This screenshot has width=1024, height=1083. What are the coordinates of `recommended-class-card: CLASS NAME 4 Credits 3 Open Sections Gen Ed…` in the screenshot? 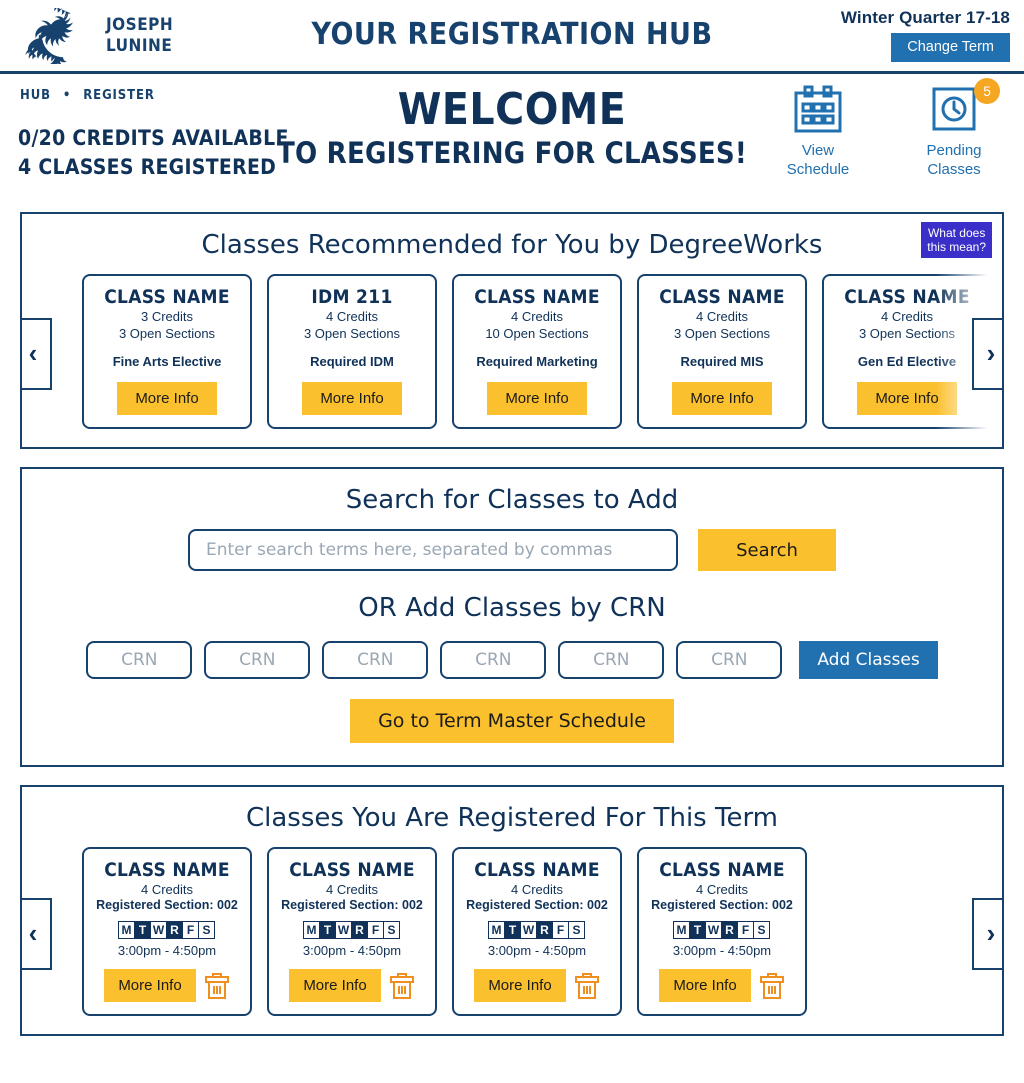 It's located at (907, 351).